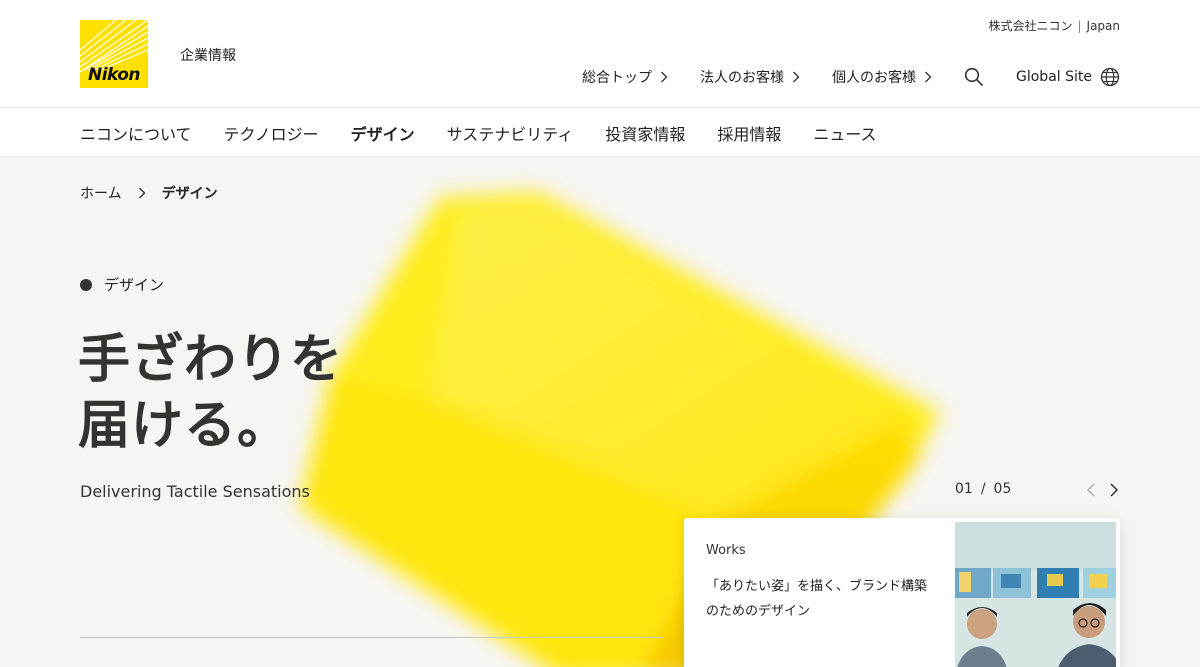 The height and width of the screenshot is (667, 1200). I want to click on card-category: Works, so click(726, 550).